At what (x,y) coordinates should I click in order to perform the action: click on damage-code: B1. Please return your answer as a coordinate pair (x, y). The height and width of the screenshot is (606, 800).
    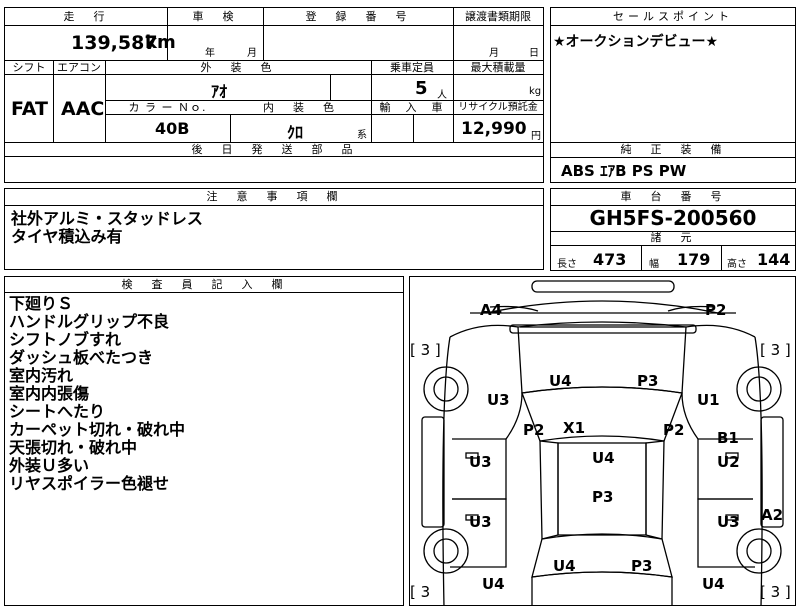
    Looking at the image, I should click on (728, 438).